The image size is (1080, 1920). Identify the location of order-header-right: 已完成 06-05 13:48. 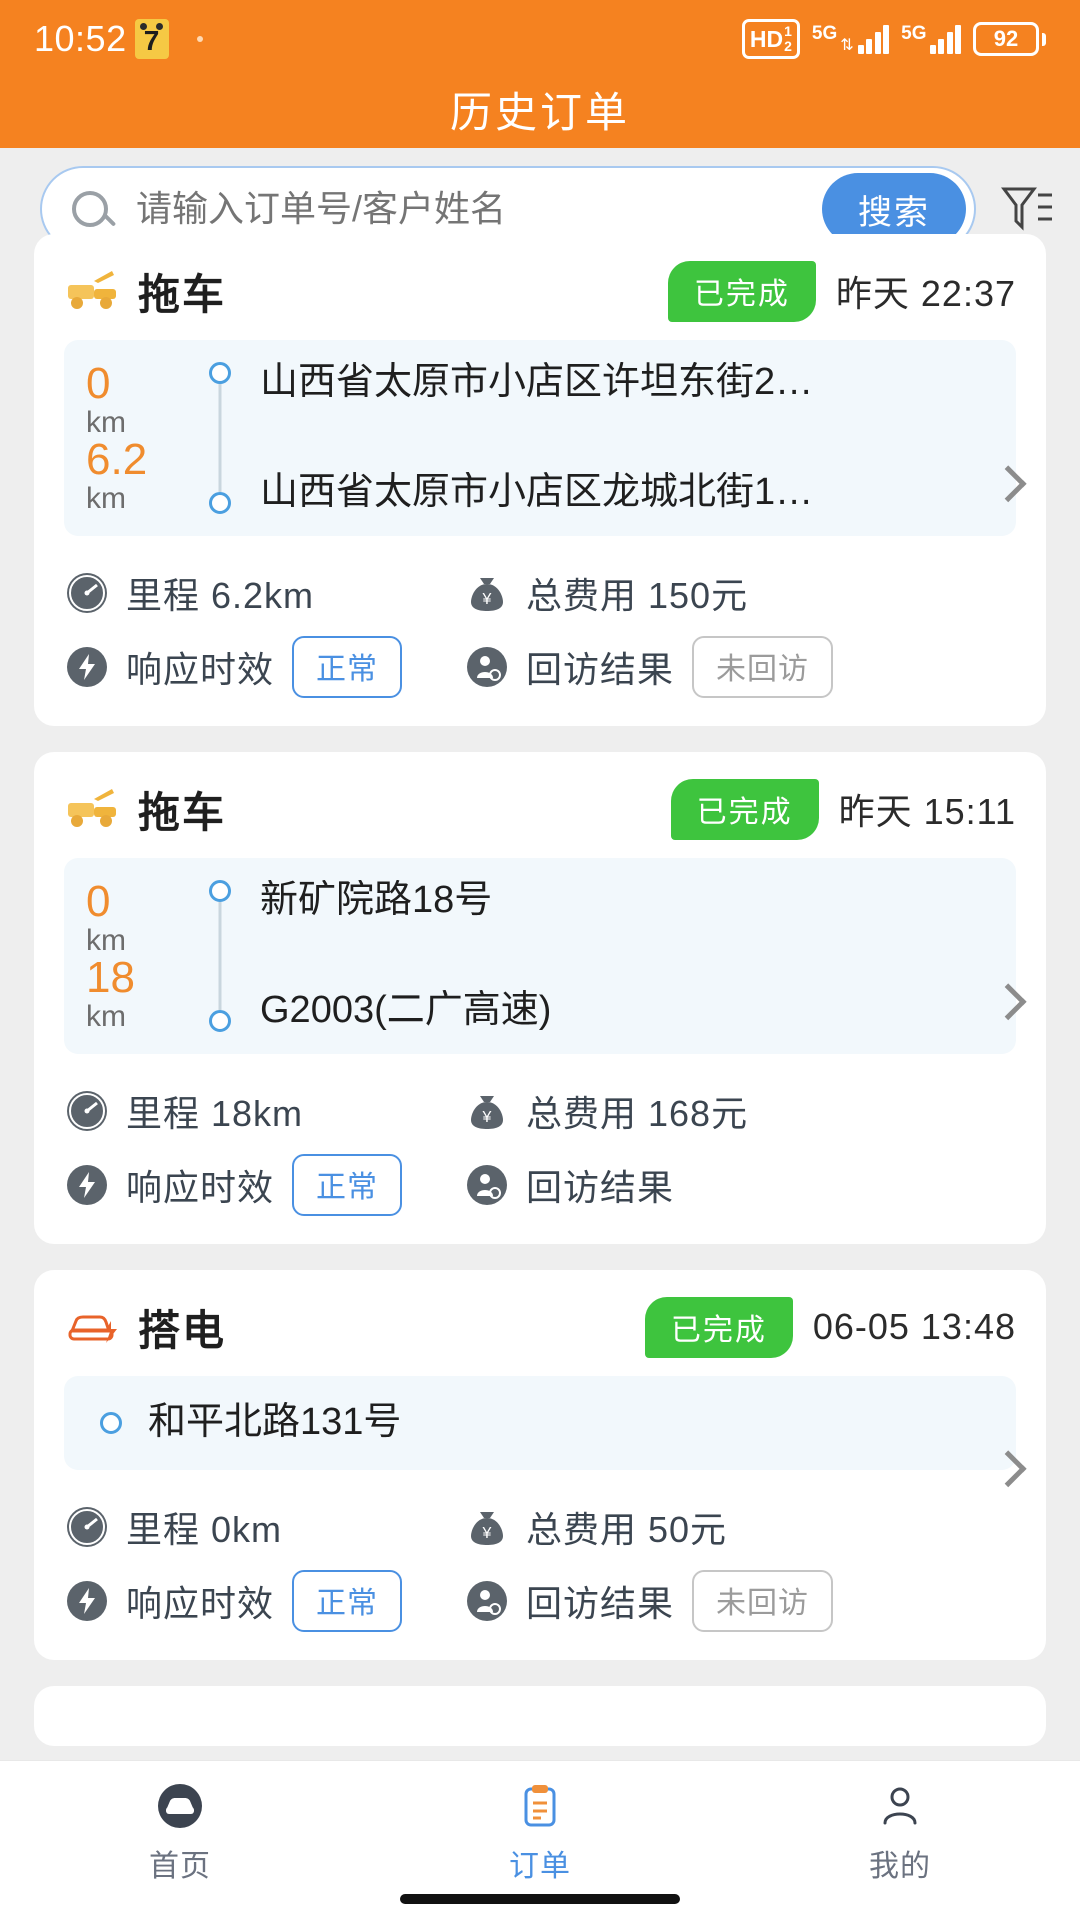
(830, 1327).